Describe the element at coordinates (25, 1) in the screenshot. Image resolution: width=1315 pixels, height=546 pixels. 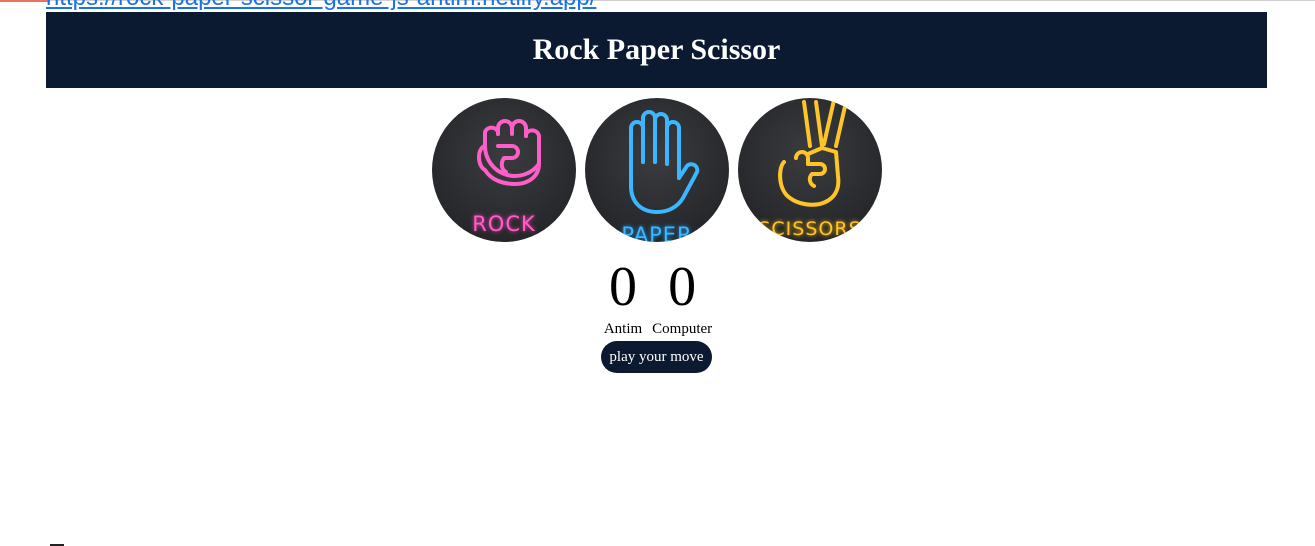
I see `top-accent-bar` at that location.